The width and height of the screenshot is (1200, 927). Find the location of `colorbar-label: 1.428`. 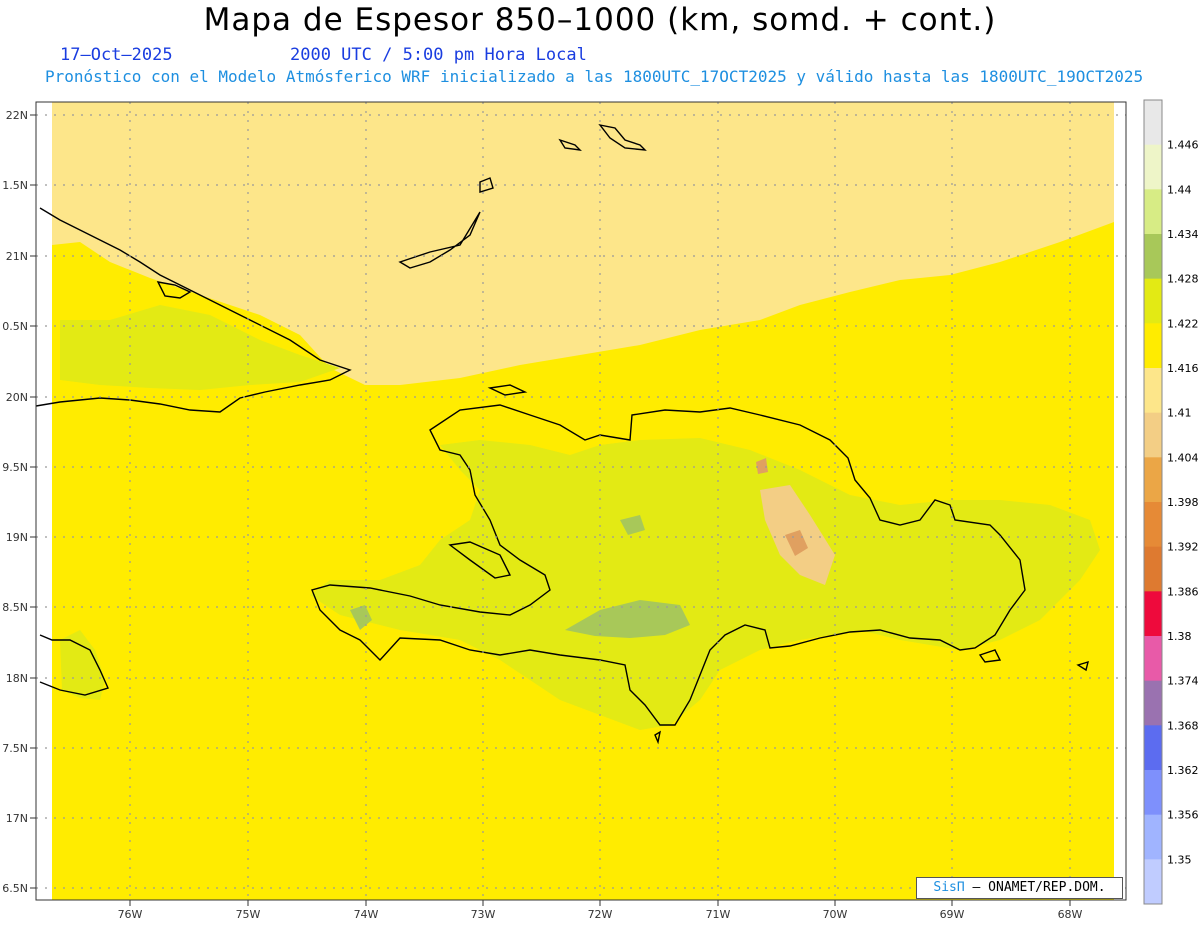

colorbar-label: 1.428 is located at coordinates (1183, 279).